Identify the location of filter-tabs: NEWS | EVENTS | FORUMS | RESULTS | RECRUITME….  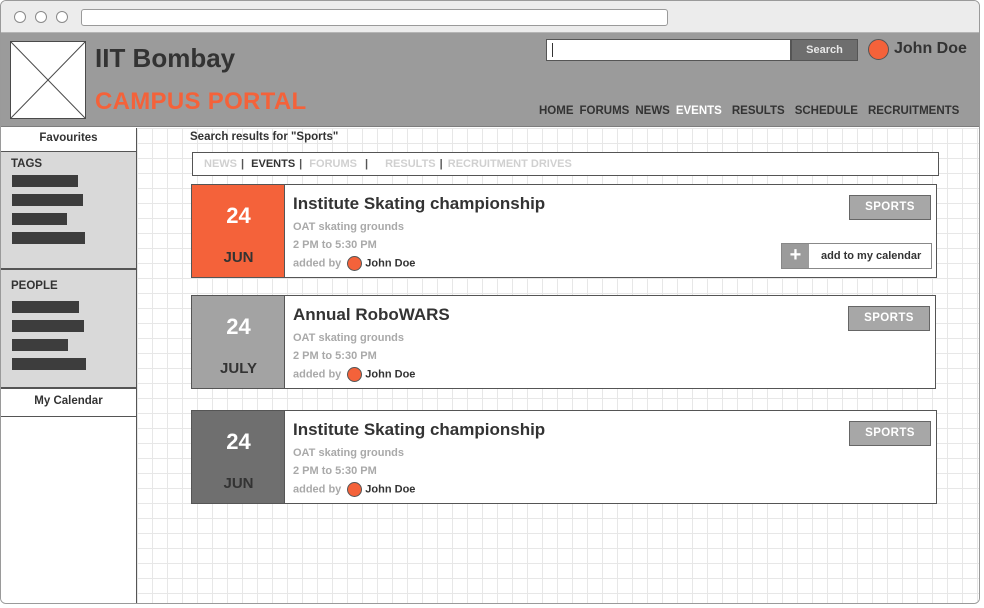
(565, 164).